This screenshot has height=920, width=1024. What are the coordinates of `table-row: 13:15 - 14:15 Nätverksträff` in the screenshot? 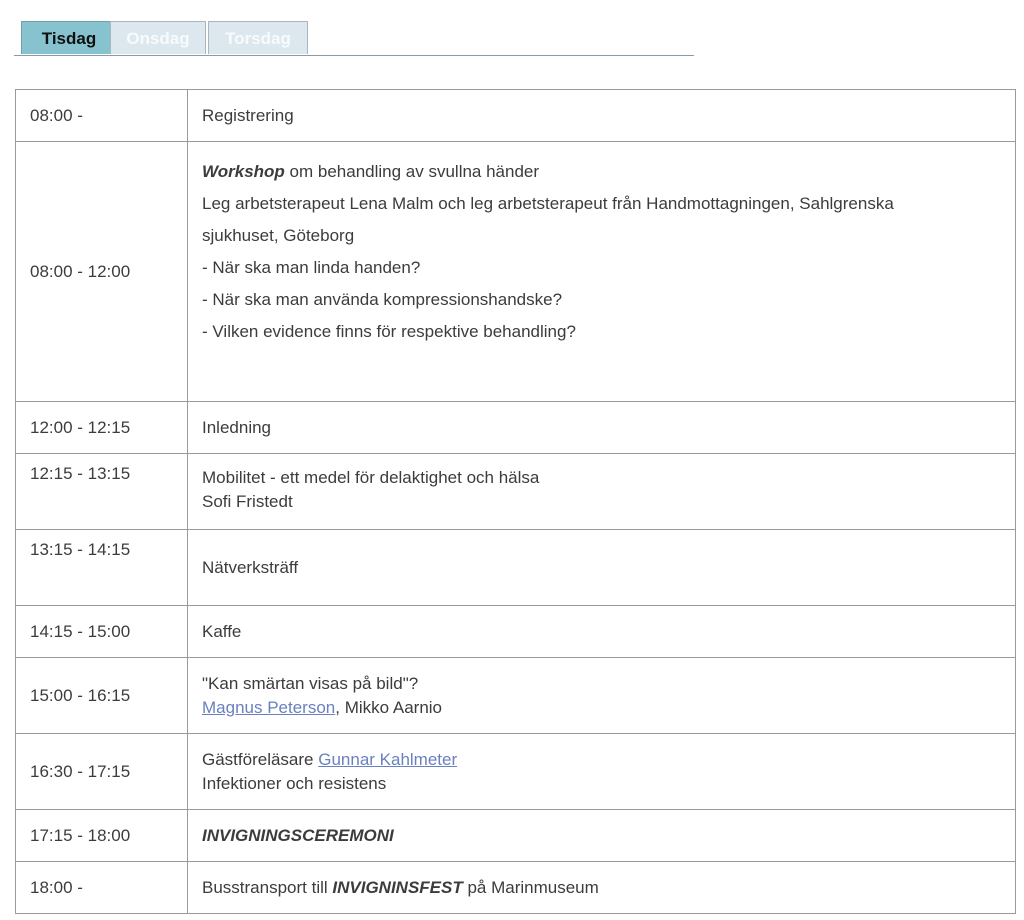 It's located at (515, 567).